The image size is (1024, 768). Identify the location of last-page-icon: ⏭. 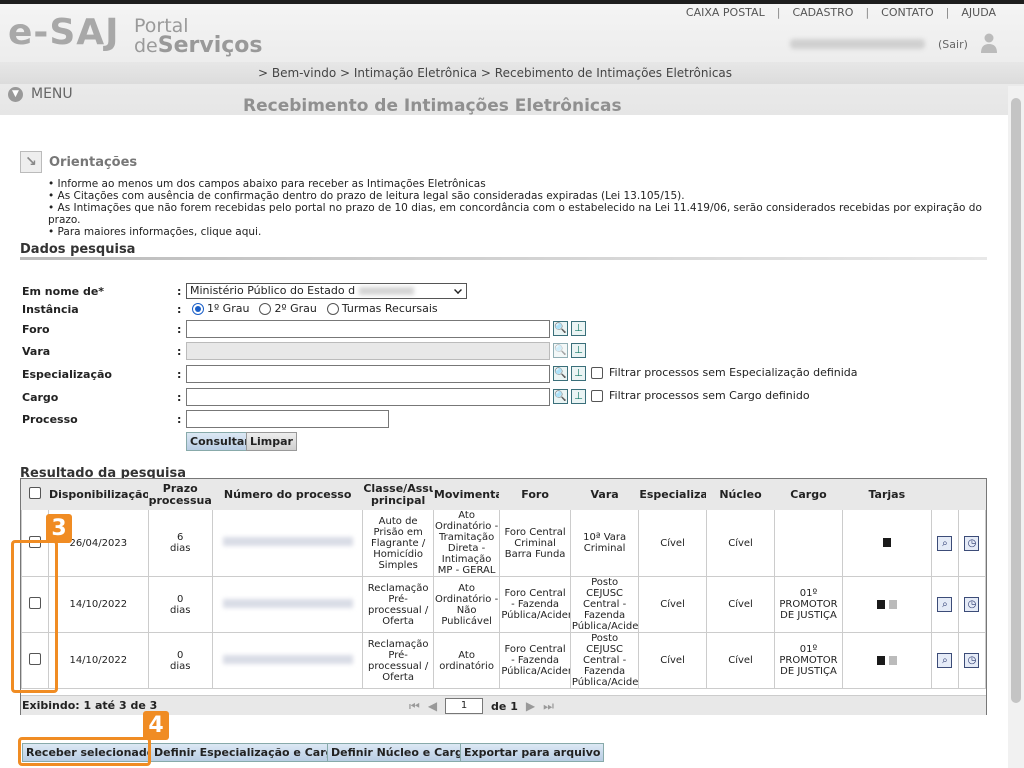
(548, 706).